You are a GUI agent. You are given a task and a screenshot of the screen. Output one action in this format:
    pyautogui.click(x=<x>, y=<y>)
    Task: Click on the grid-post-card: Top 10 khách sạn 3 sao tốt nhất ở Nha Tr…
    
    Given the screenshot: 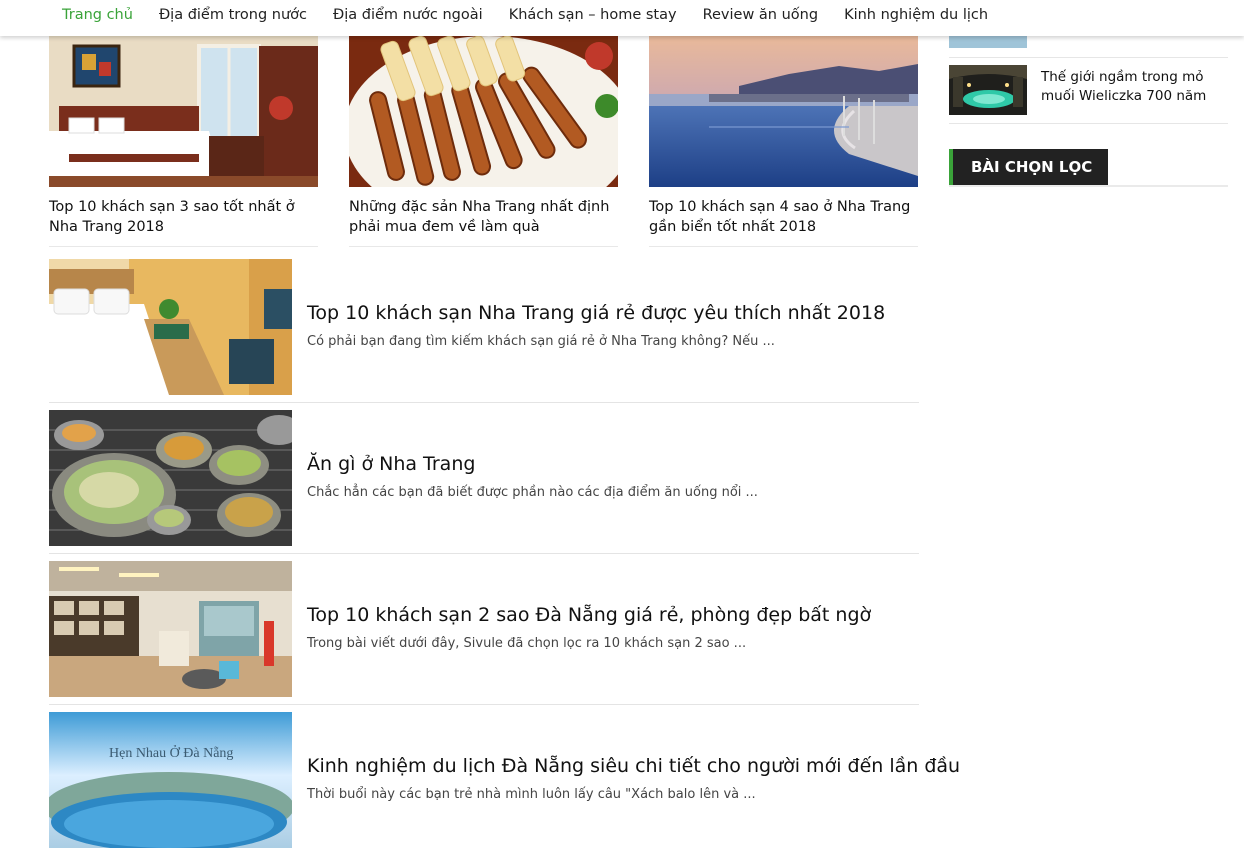 What is the action you would take?
    pyautogui.click(x=183, y=141)
    